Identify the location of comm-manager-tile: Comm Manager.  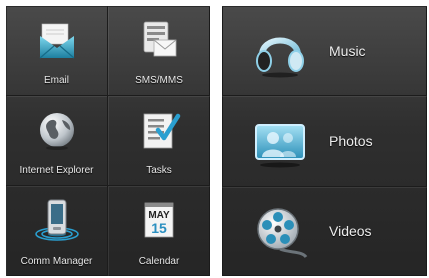
(57, 231).